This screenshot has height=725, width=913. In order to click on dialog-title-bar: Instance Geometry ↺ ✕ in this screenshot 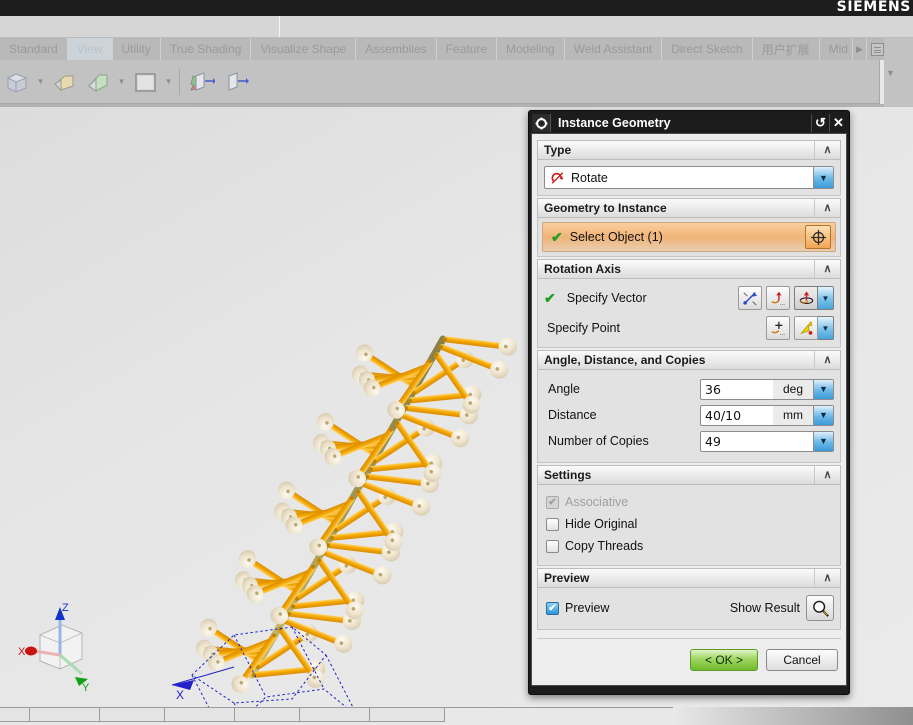, I will do `click(689, 123)`.